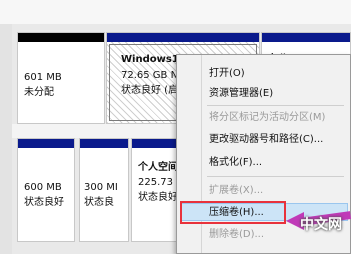 The height and width of the screenshot is (254, 351). What do you see at coordinates (241, 93) in the screenshot?
I see `menu-item-explorer: 资源管理器(E)` at bounding box center [241, 93].